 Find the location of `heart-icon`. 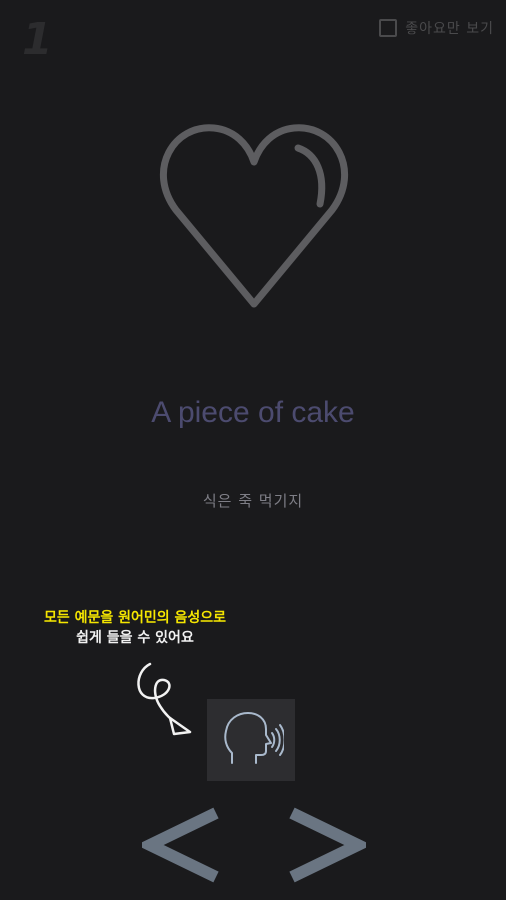

heart-icon is located at coordinates (254, 216).